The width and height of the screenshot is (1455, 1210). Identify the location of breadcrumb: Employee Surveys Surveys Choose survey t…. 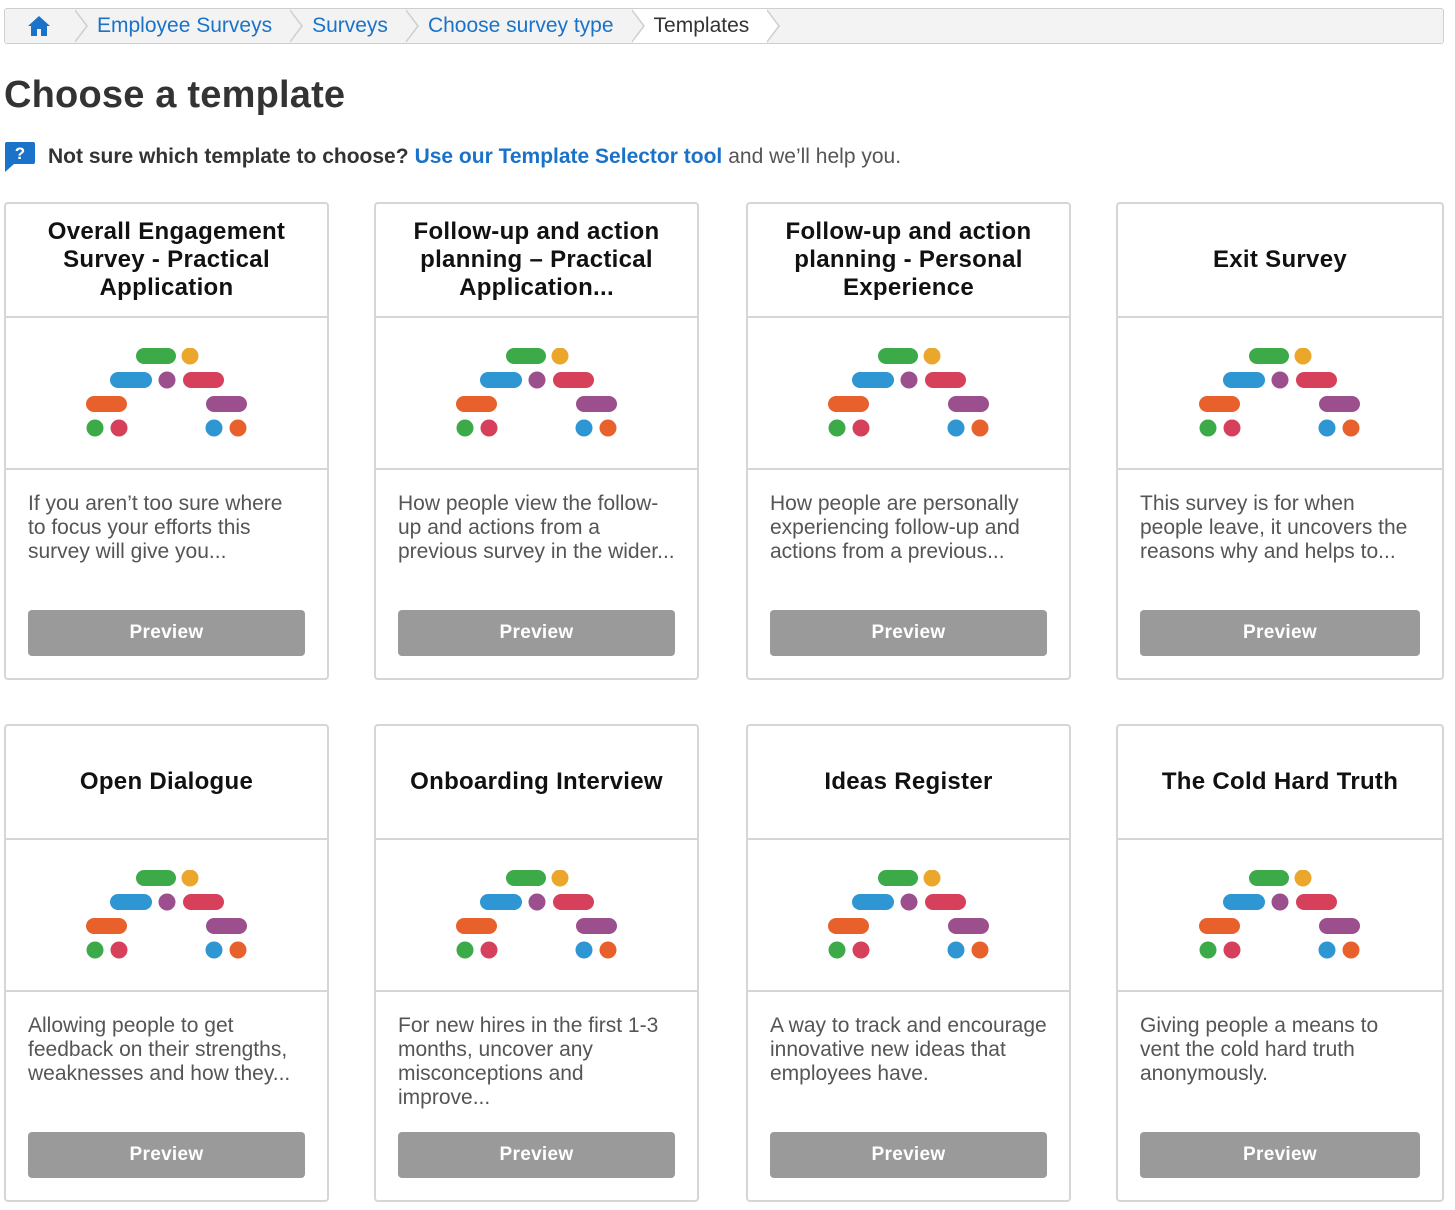
(724, 26).